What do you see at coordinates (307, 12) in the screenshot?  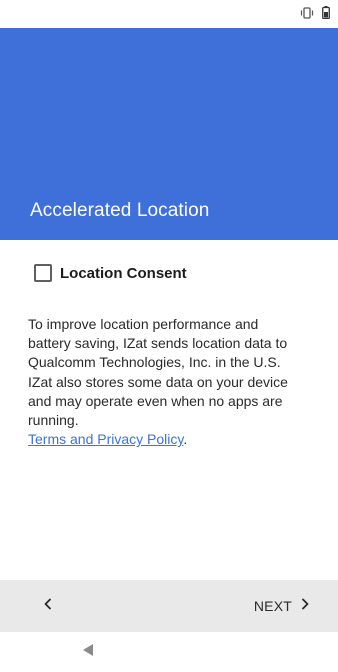 I see `vibrate-icon` at bounding box center [307, 12].